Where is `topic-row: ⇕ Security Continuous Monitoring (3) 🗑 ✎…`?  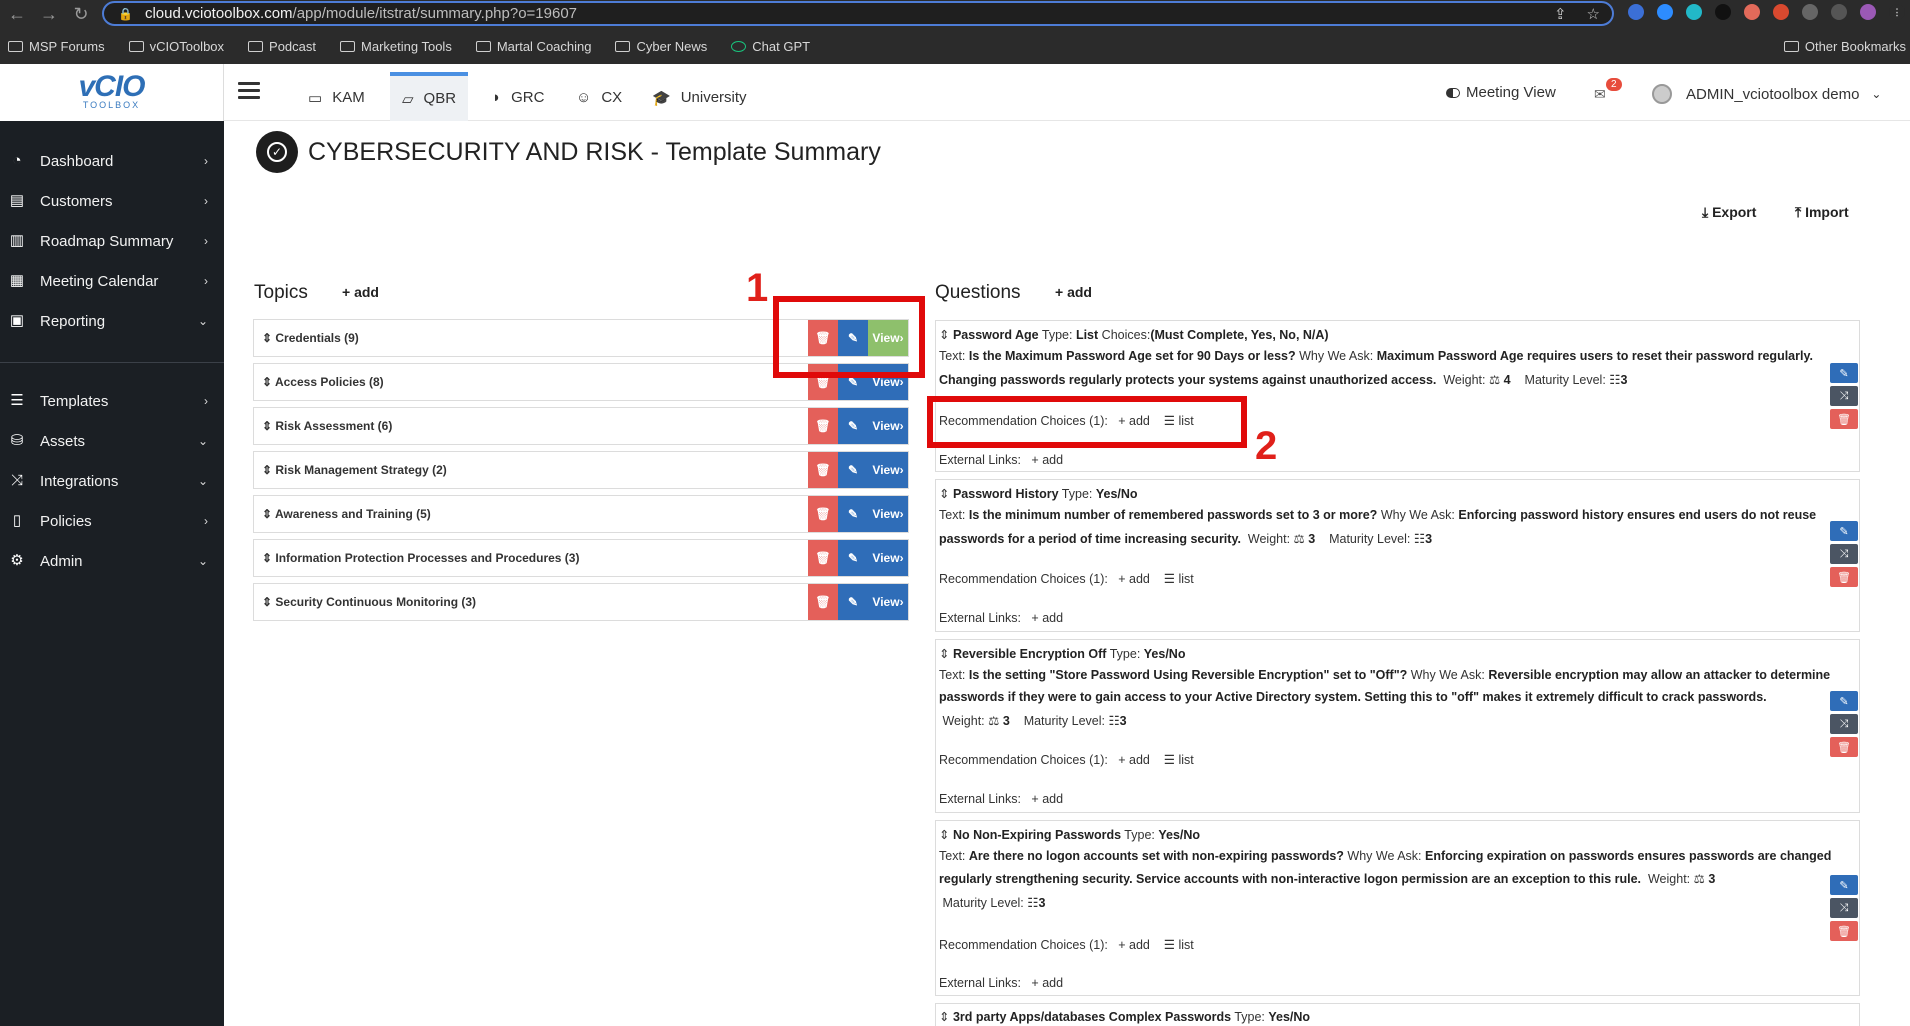 topic-row: ⇕ Security Continuous Monitoring (3) 🗑 ✎… is located at coordinates (581, 602).